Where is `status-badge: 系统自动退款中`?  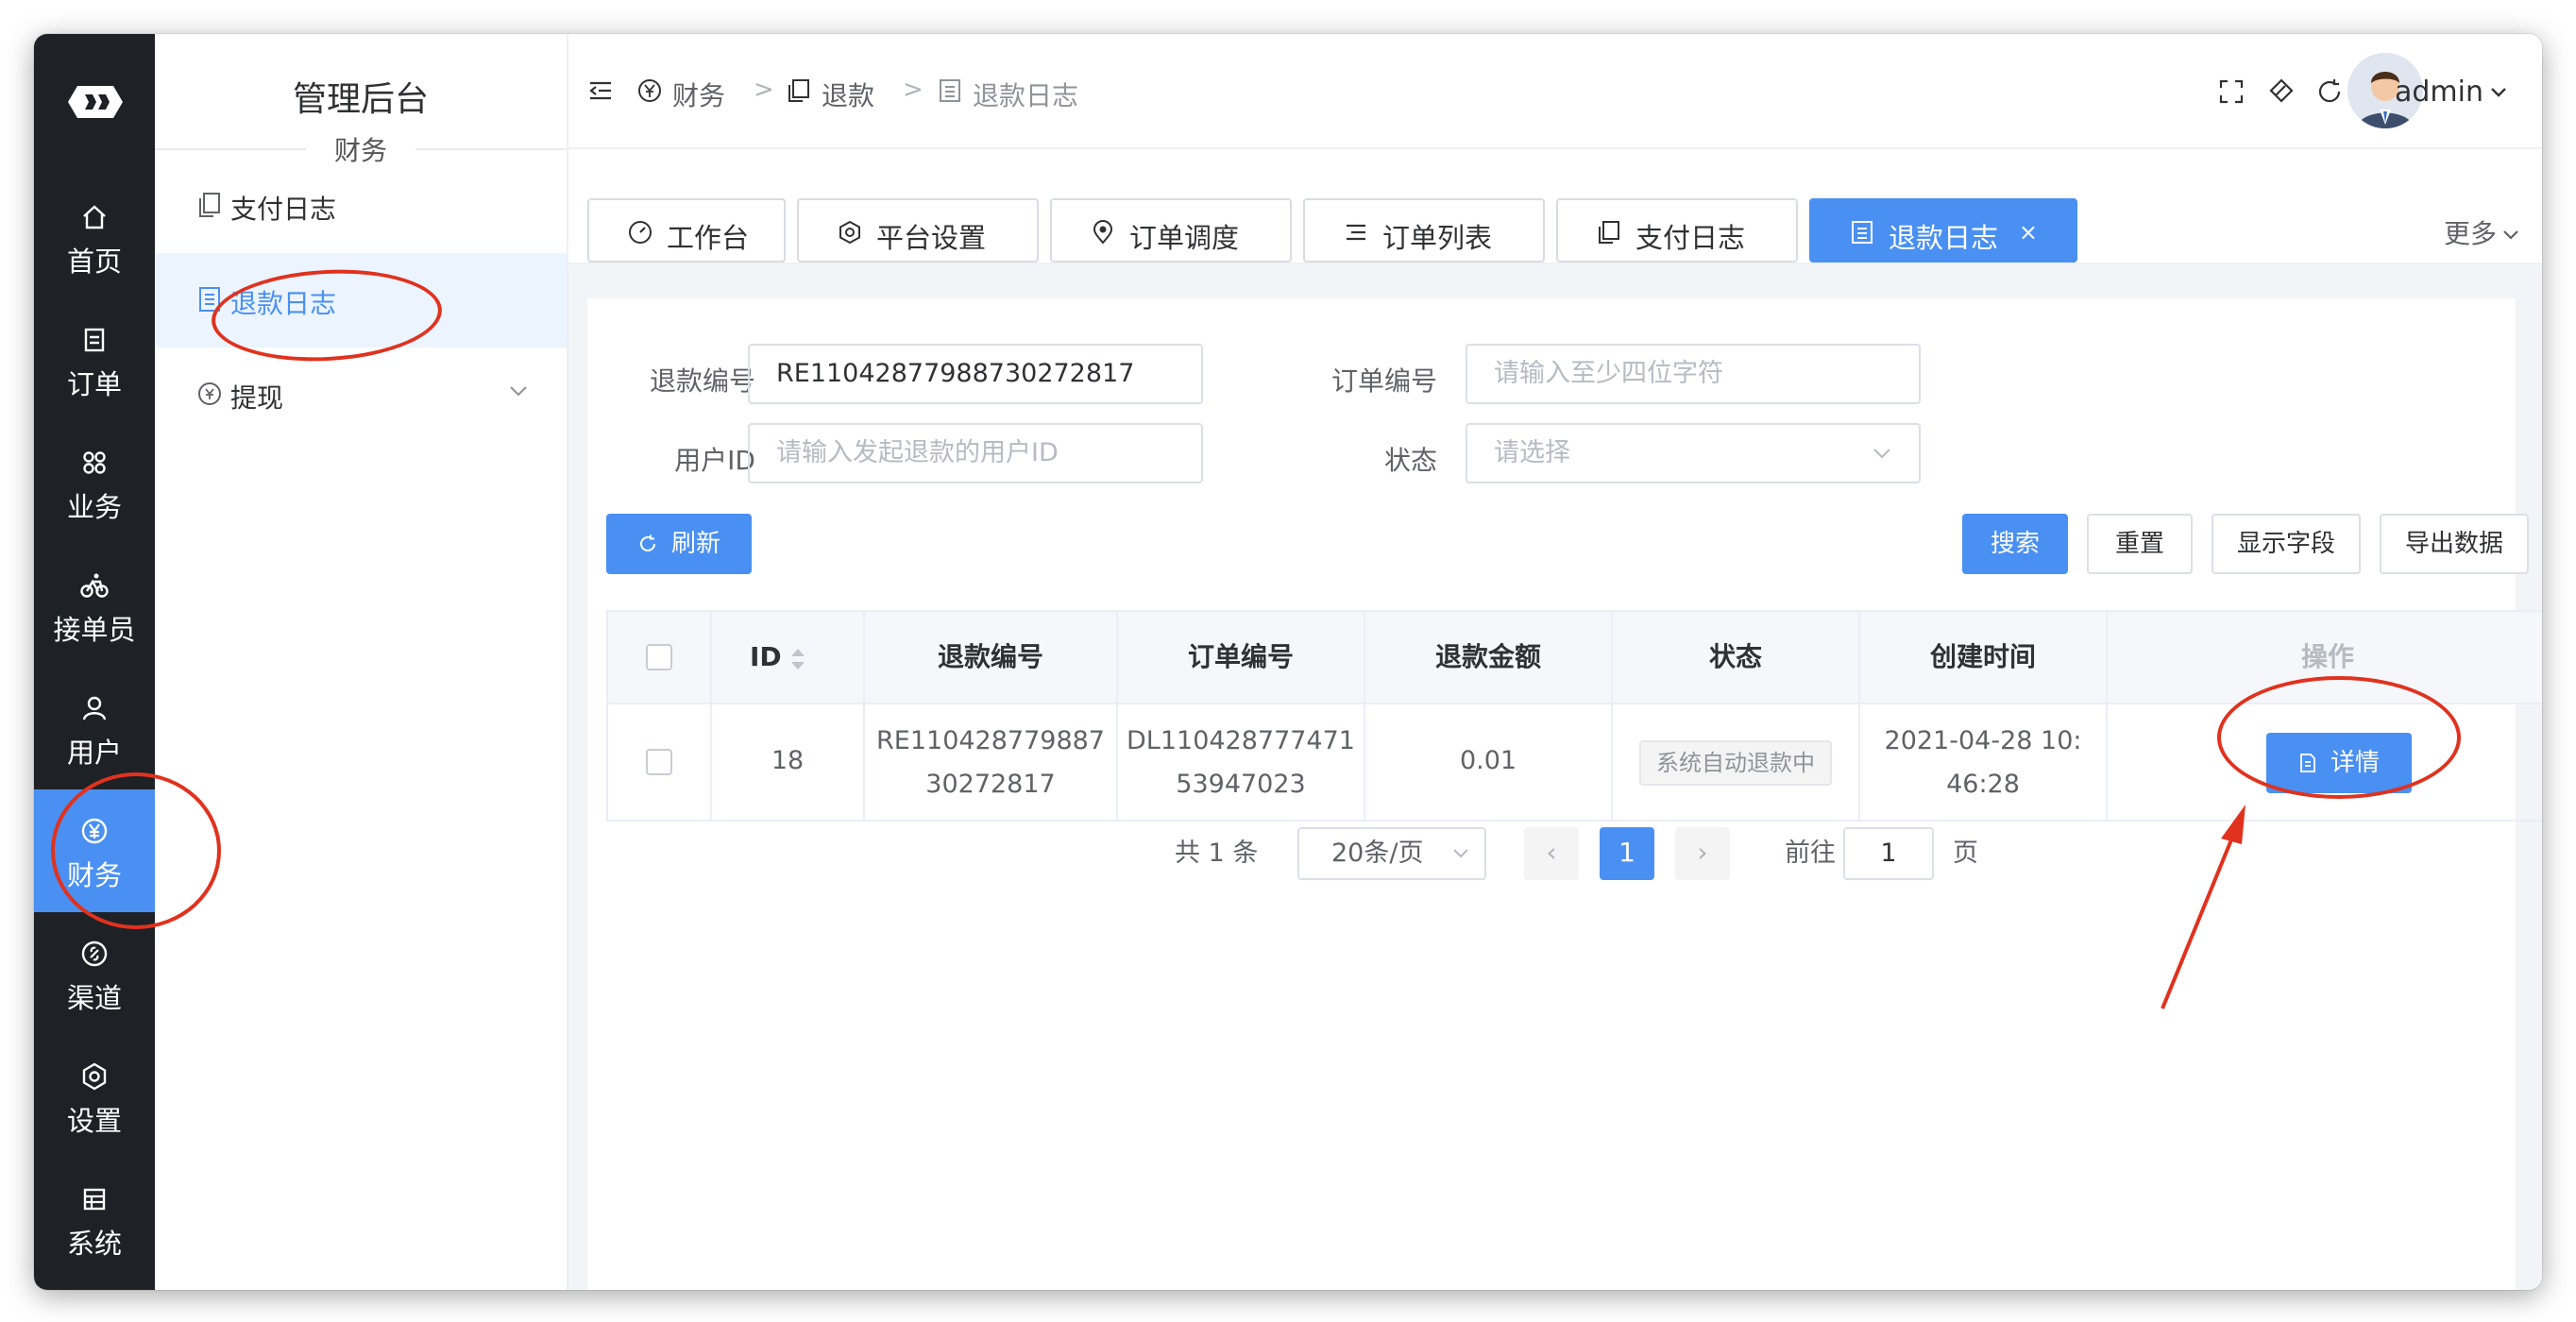 status-badge: 系统自动退款中 is located at coordinates (1735, 763).